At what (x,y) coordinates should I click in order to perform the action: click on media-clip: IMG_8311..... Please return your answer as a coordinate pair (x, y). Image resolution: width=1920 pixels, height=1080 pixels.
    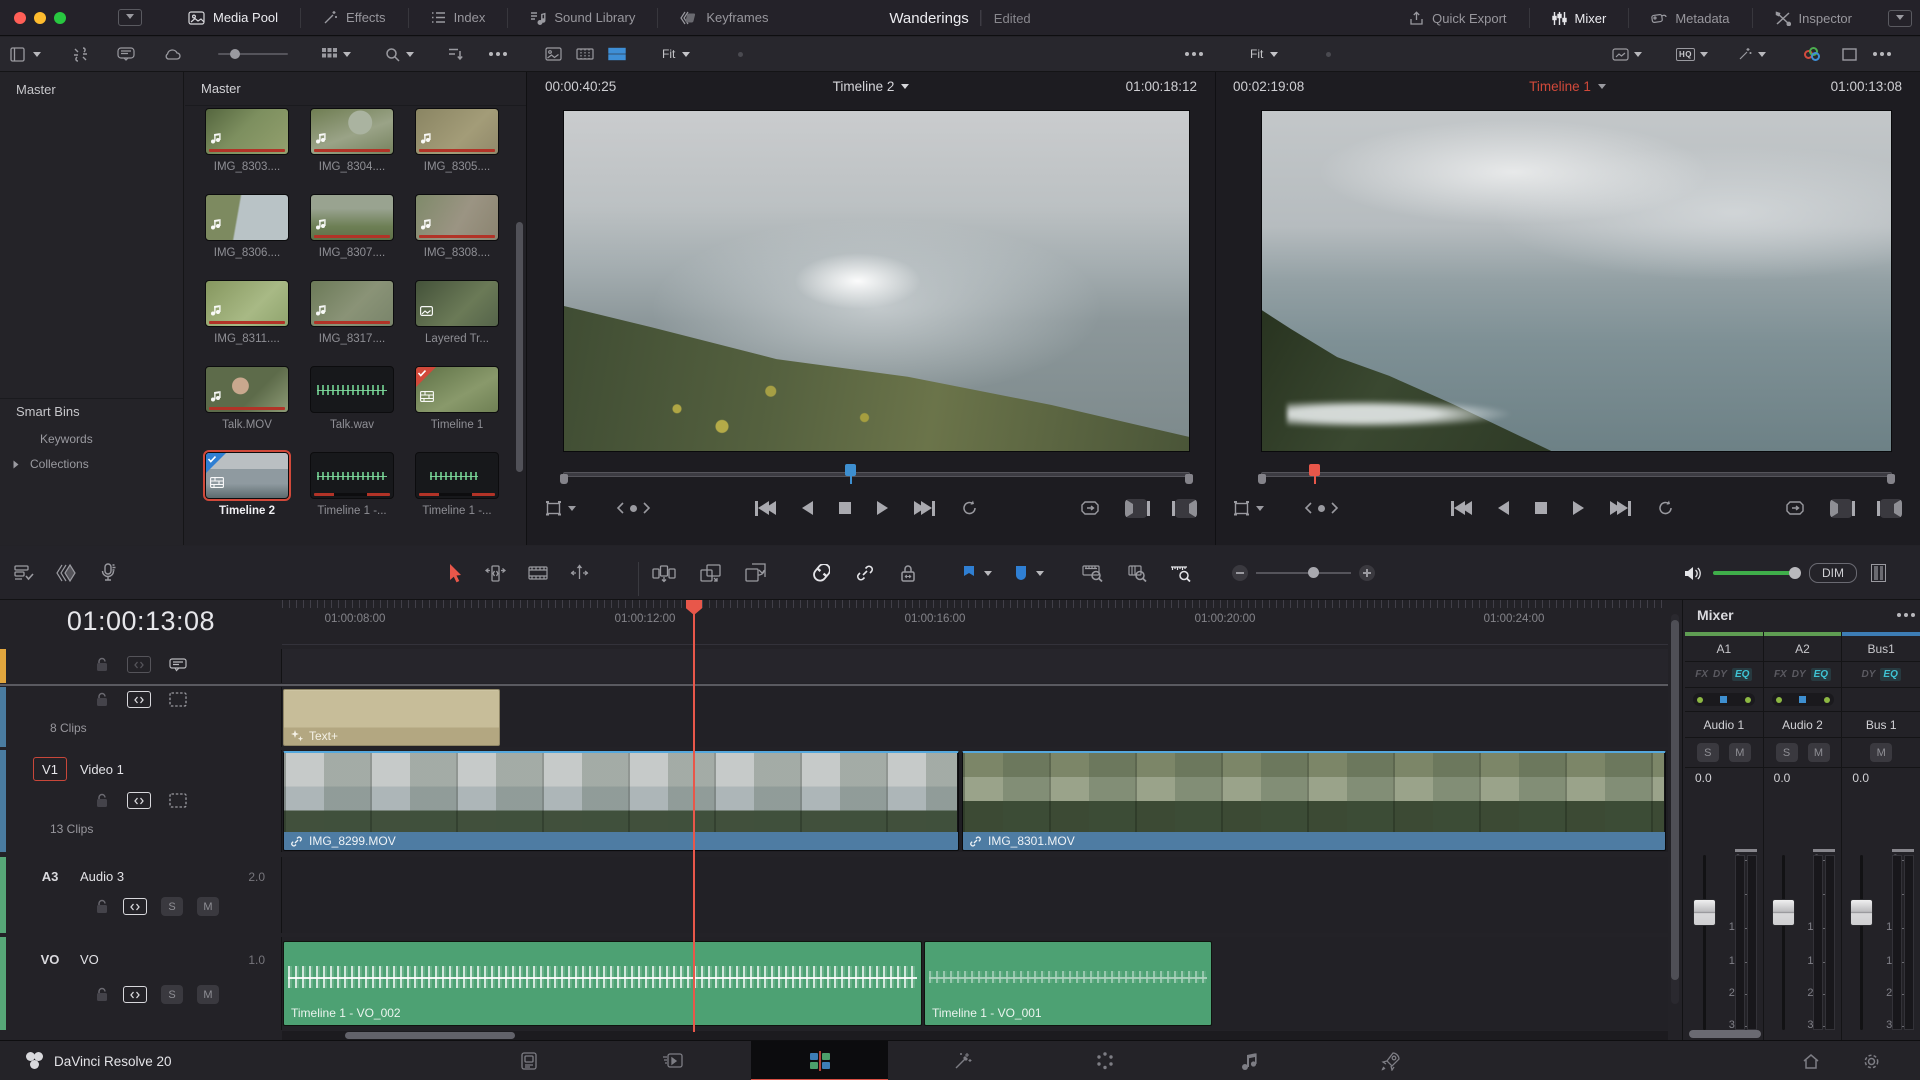
    Looking at the image, I should click on (247, 323).